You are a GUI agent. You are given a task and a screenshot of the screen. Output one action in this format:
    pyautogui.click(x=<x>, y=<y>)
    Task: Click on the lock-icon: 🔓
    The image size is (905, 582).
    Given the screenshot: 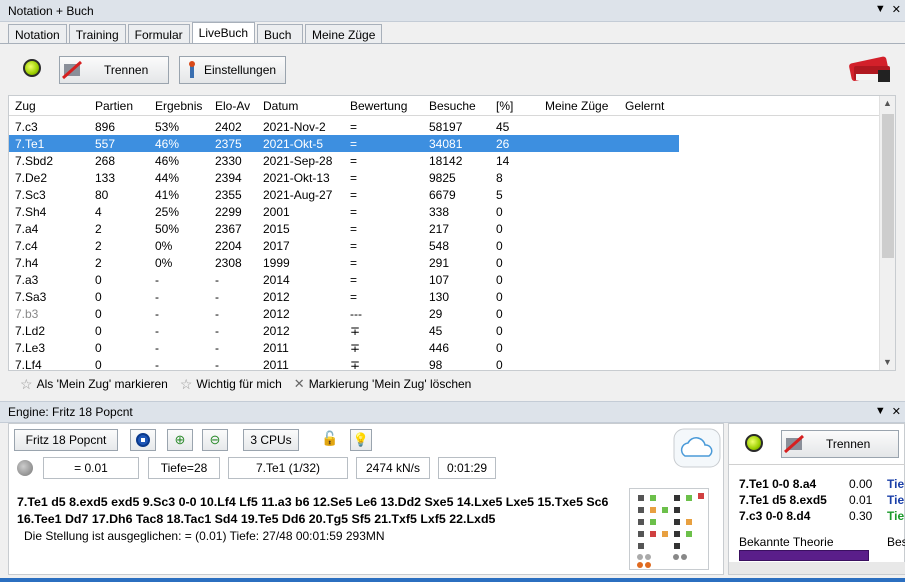 What is the action you would take?
    pyautogui.click(x=329, y=438)
    